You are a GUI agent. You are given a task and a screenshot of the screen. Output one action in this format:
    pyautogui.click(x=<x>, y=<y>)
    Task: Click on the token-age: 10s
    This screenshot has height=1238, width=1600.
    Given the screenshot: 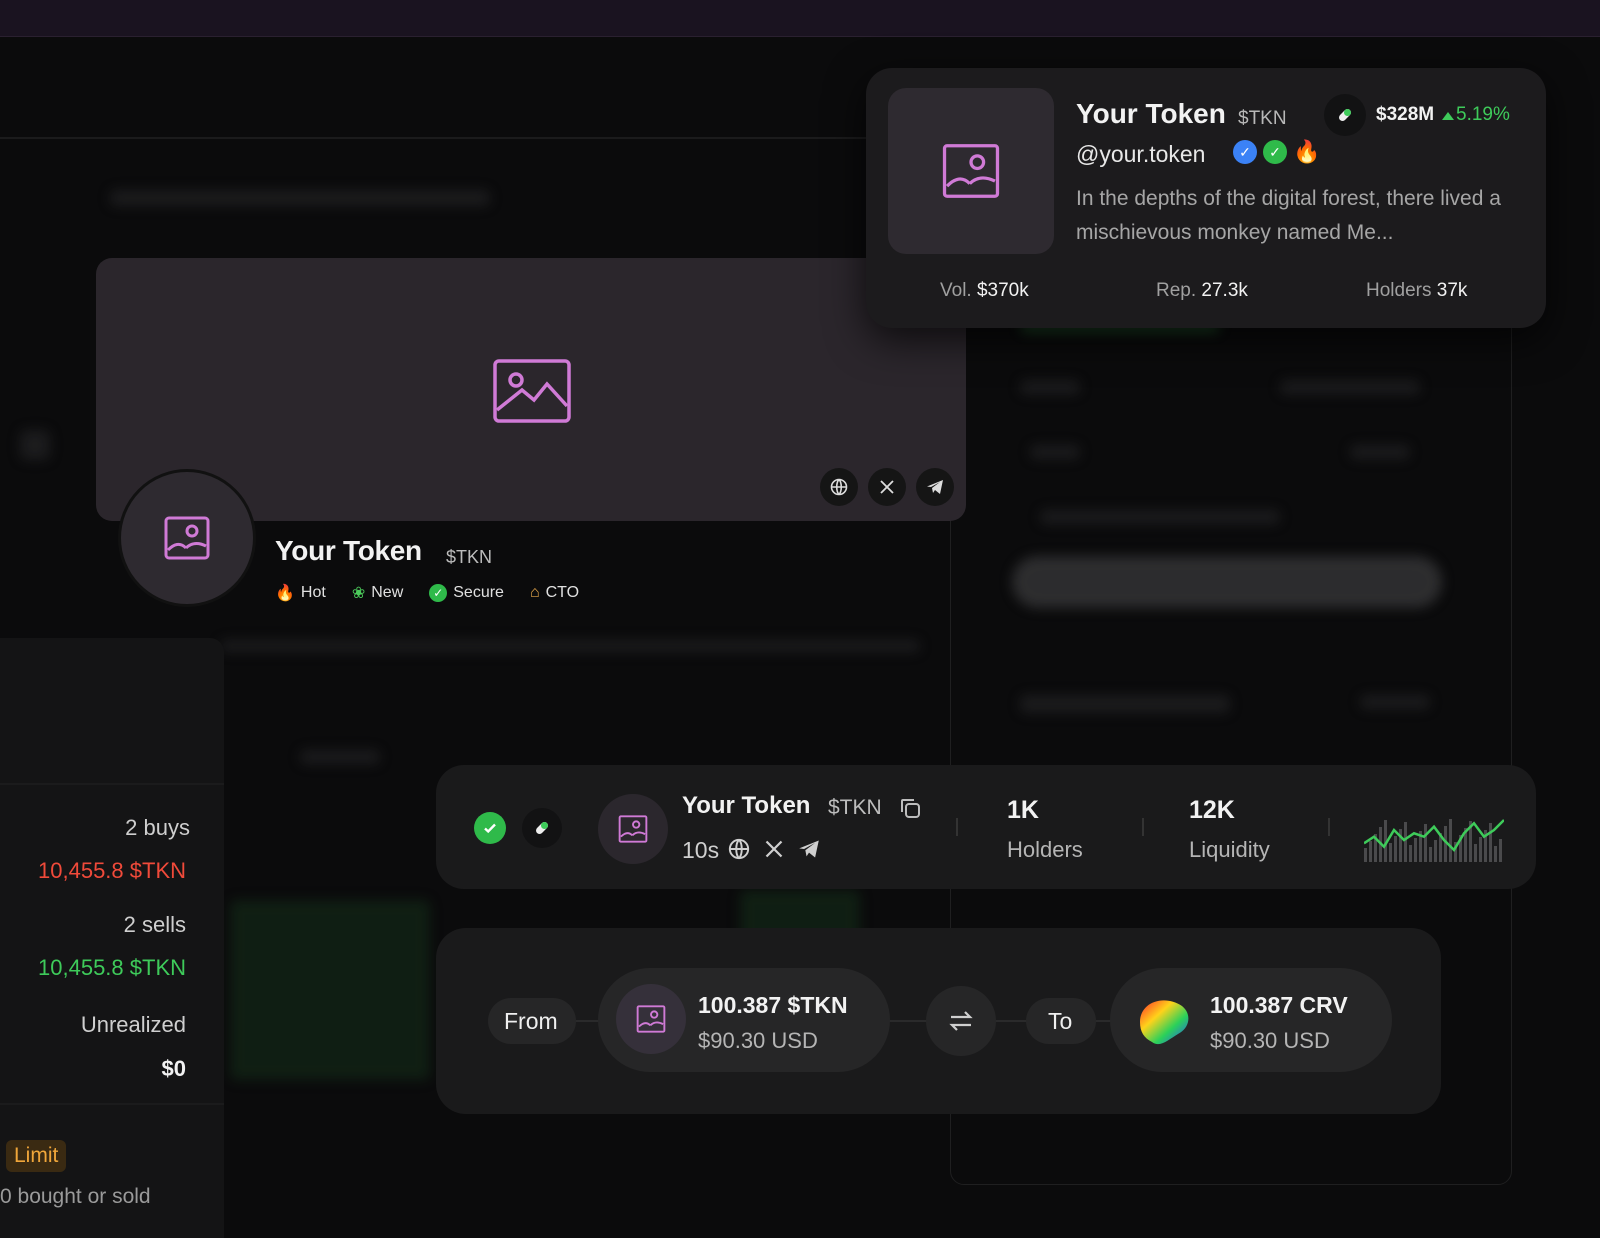 What is the action you would take?
    pyautogui.click(x=701, y=850)
    